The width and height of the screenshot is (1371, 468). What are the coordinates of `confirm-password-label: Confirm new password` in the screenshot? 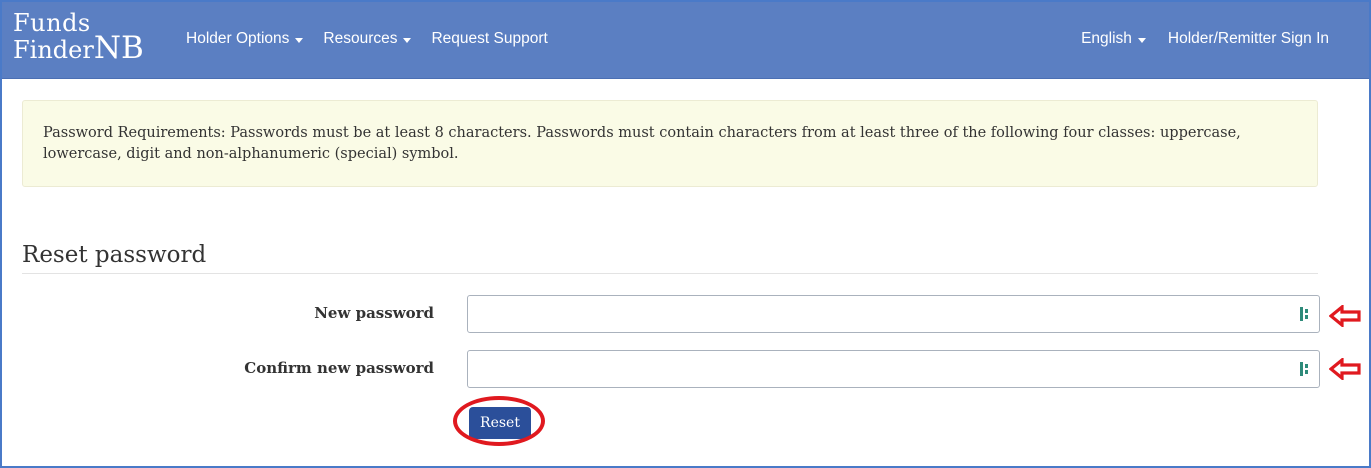 It's located at (339, 368).